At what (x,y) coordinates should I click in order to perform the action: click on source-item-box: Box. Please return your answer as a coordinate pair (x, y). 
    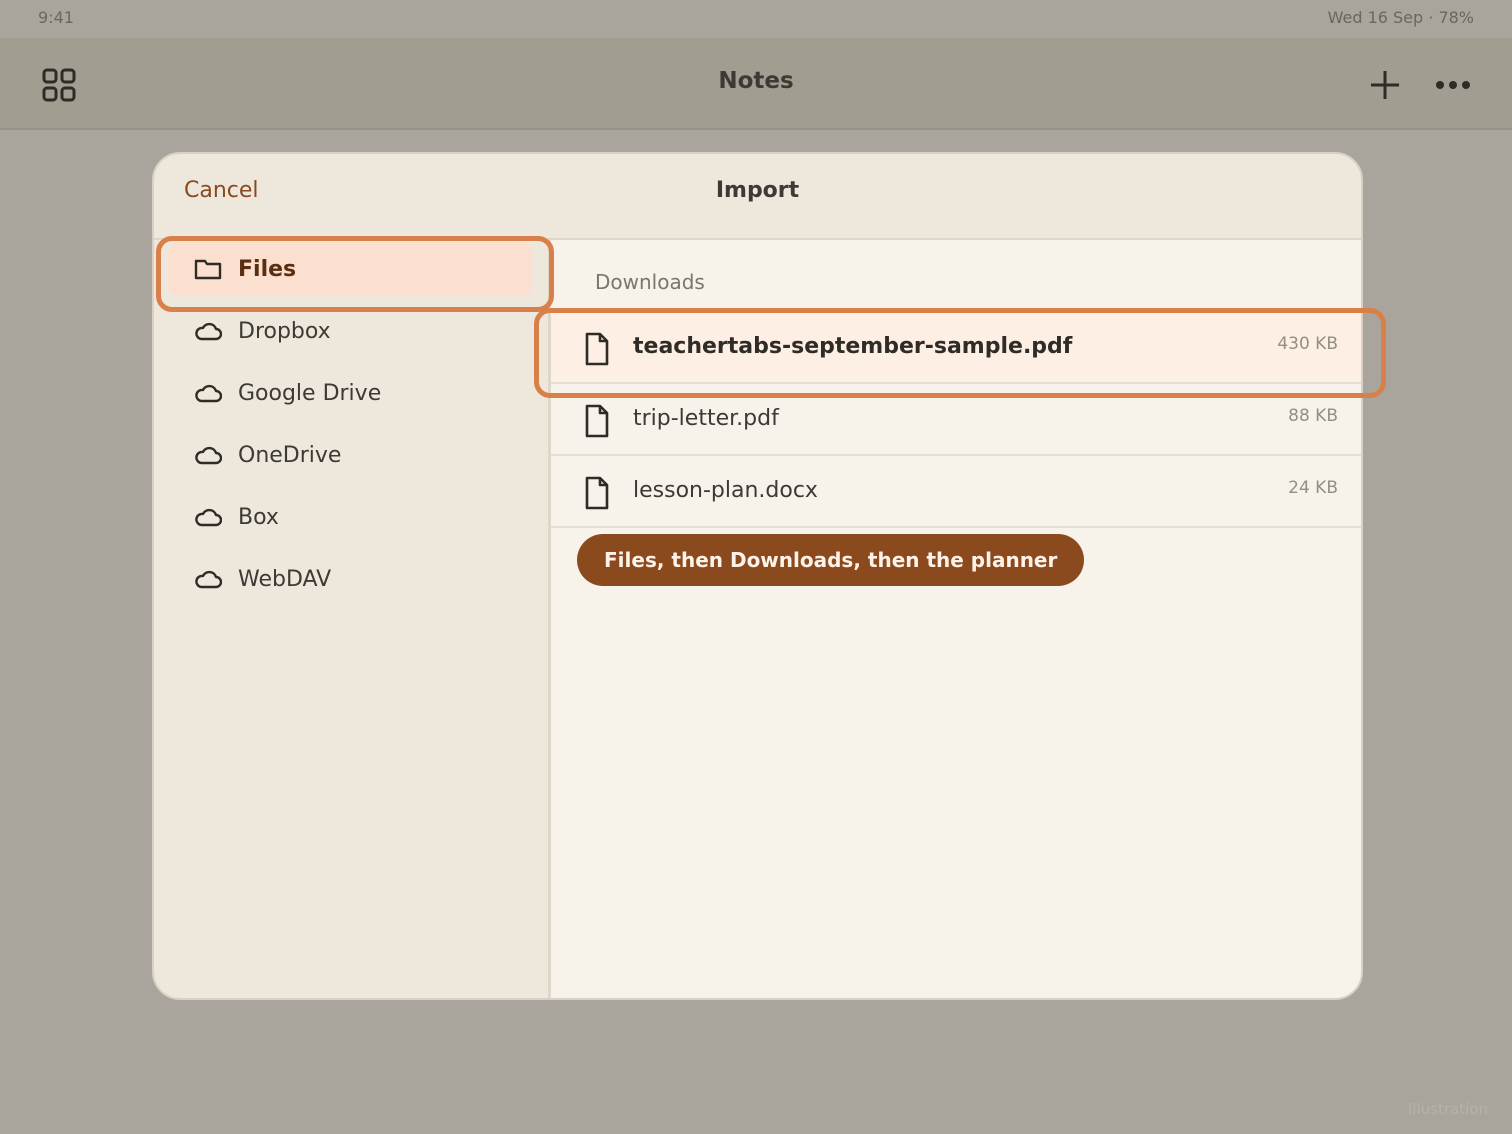
    Looking at the image, I should click on (350, 517).